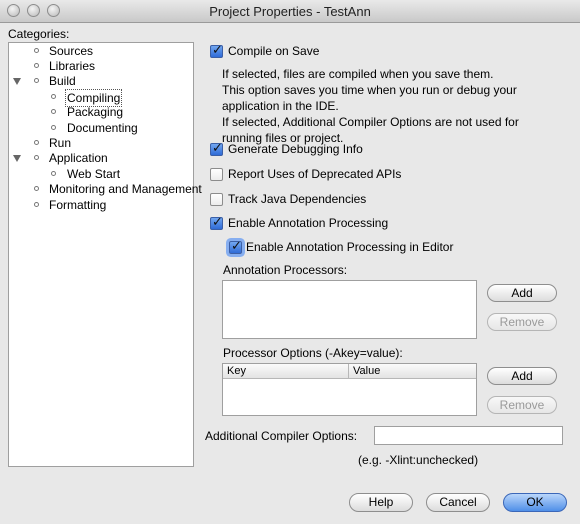 The image size is (580, 524). What do you see at coordinates (458, 502) in the screenshot?
I see `cancel-button: Cancel` at bounding box center [458, 502].